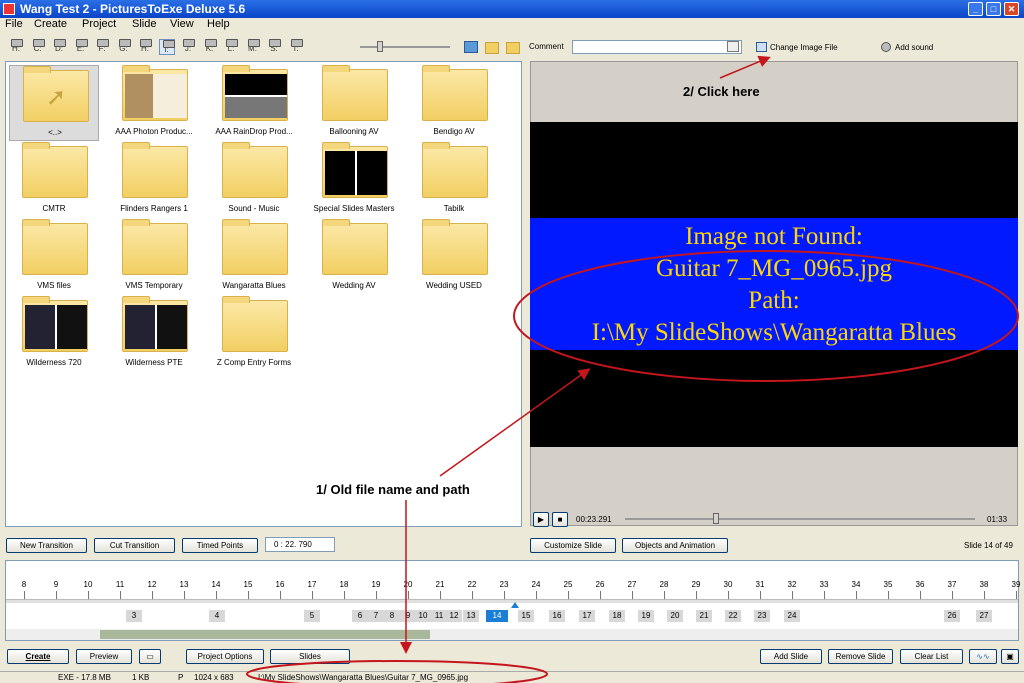 The image size is (1024, 683). I want to click on project-options-button: Project Options, so click(225, 656).